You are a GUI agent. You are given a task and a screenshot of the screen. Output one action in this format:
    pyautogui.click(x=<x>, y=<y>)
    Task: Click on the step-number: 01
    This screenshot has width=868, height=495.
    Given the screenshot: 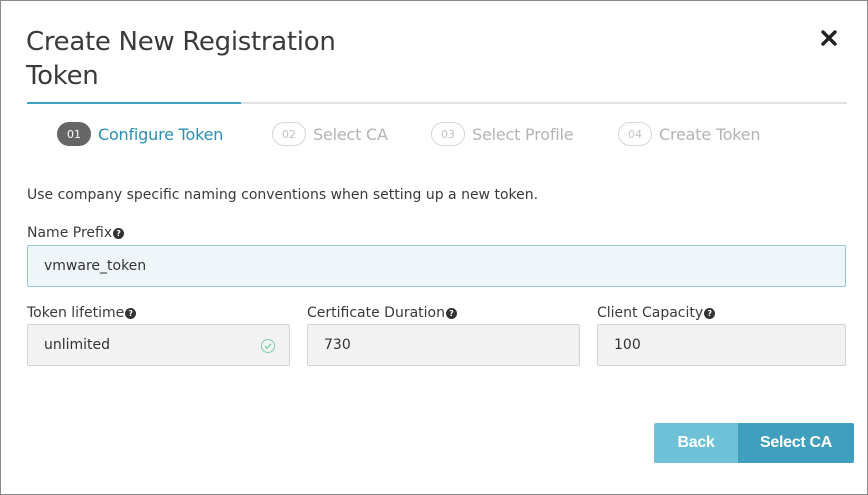 What is the action you would take?
    pyautogui.click(x=74, y=134)
    